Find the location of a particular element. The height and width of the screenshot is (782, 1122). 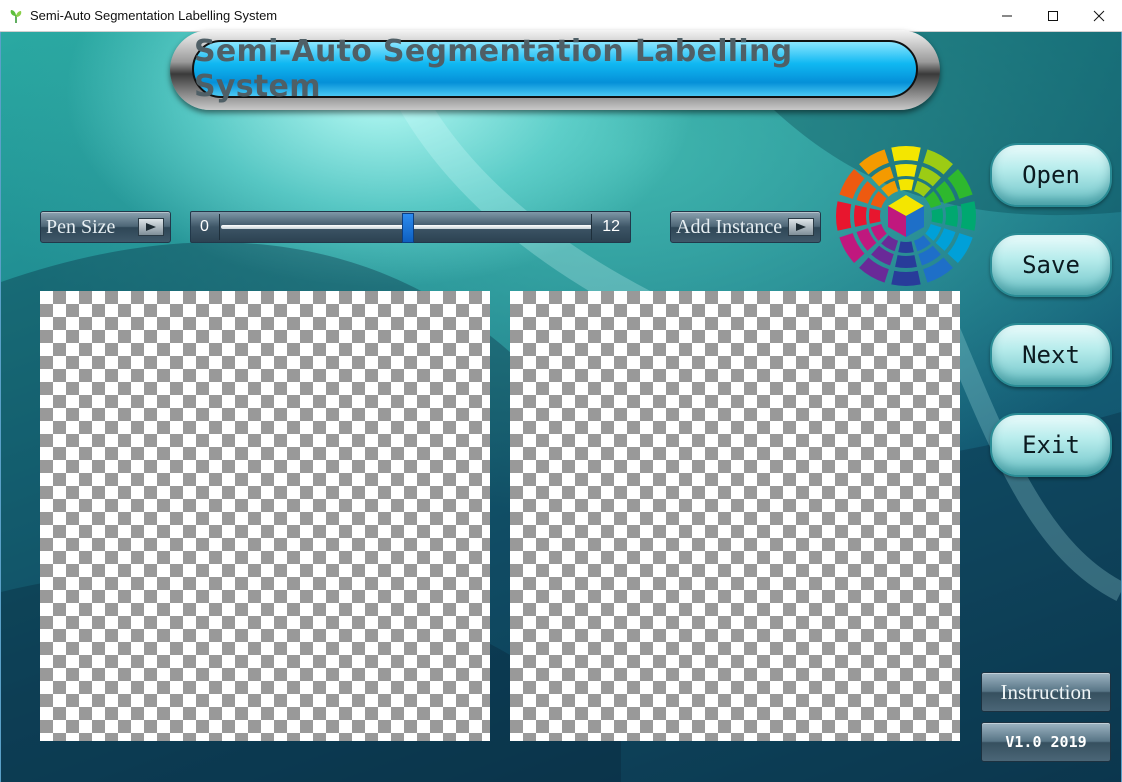

instruction-button: Instruction is located at coordinates (1046, 692).